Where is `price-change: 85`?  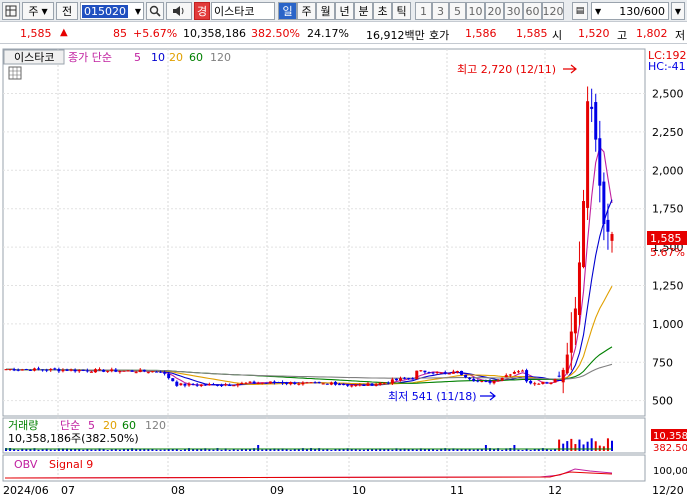
price-change: 85 is located at coordinates (120, 33).